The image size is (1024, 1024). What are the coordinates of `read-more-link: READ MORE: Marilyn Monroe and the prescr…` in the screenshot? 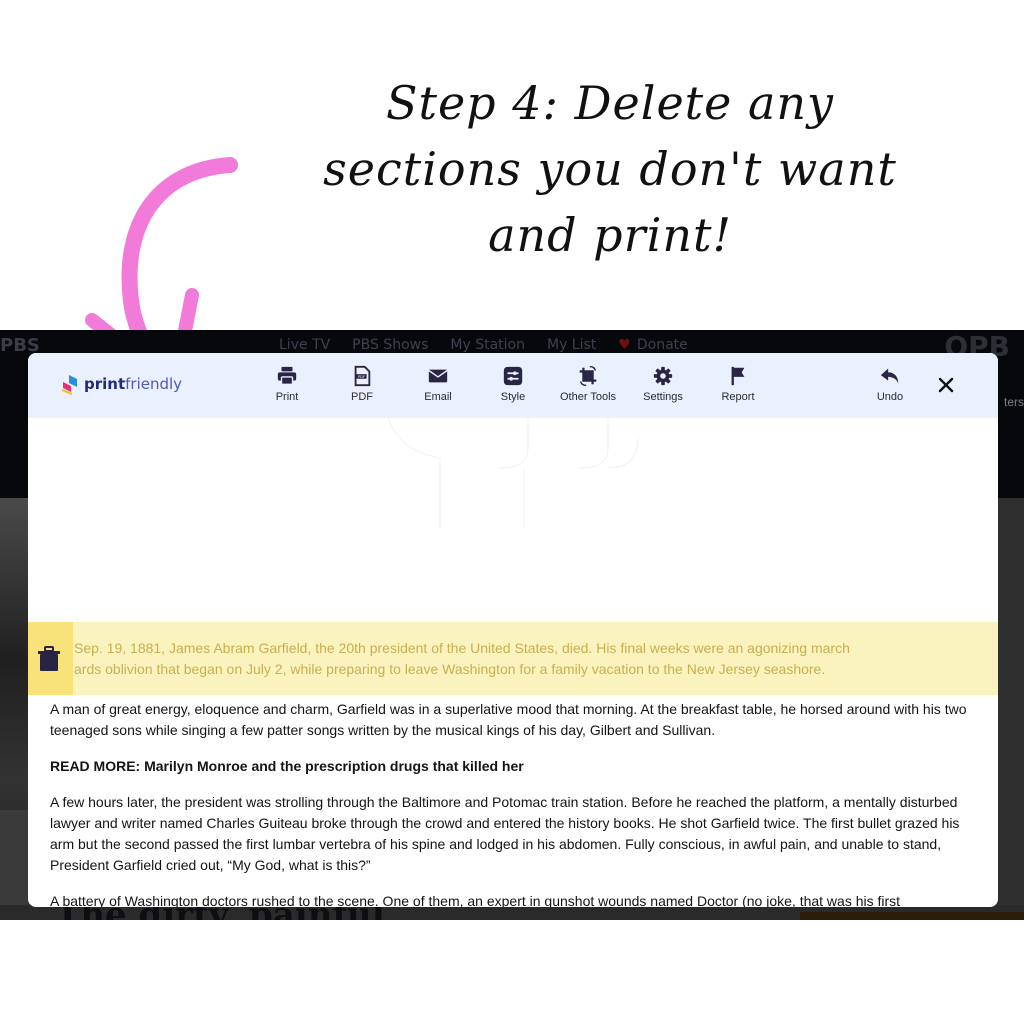 It's located at (515, 766).